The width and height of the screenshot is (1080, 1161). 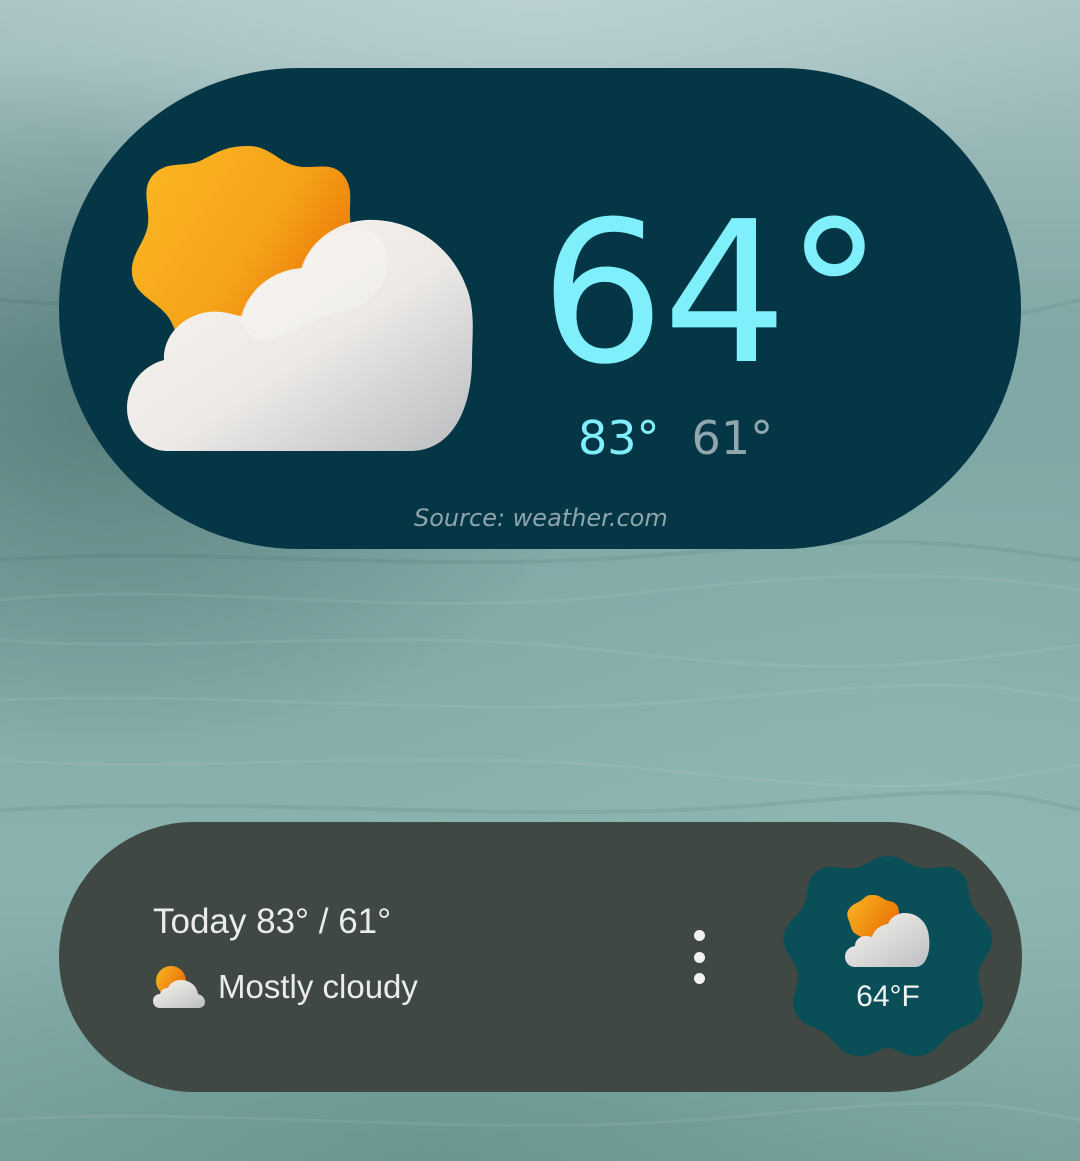 What do you see at coordinates (541, 518) in the screenshot?
I see `source-label: Source: weather.com` at bounding box center [541, 518].